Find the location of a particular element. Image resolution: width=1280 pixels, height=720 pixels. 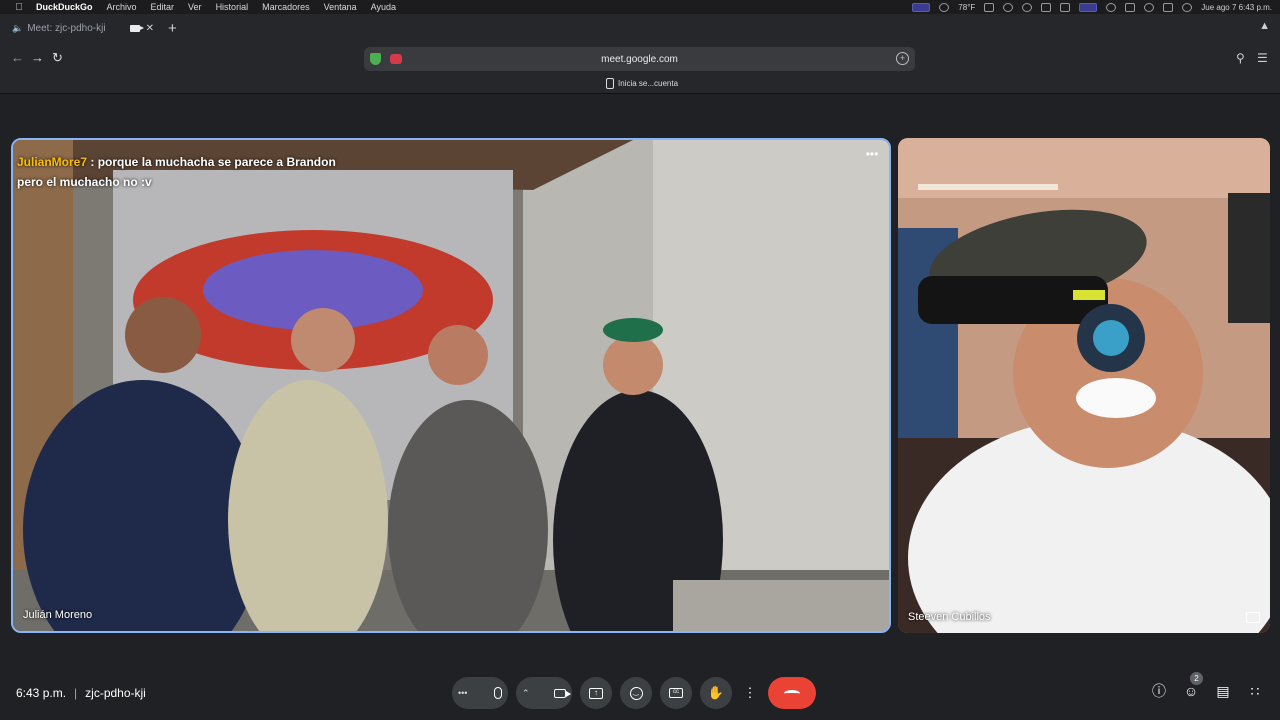

menu-marcadores: Marcadores is located at coordinates (286, 7).